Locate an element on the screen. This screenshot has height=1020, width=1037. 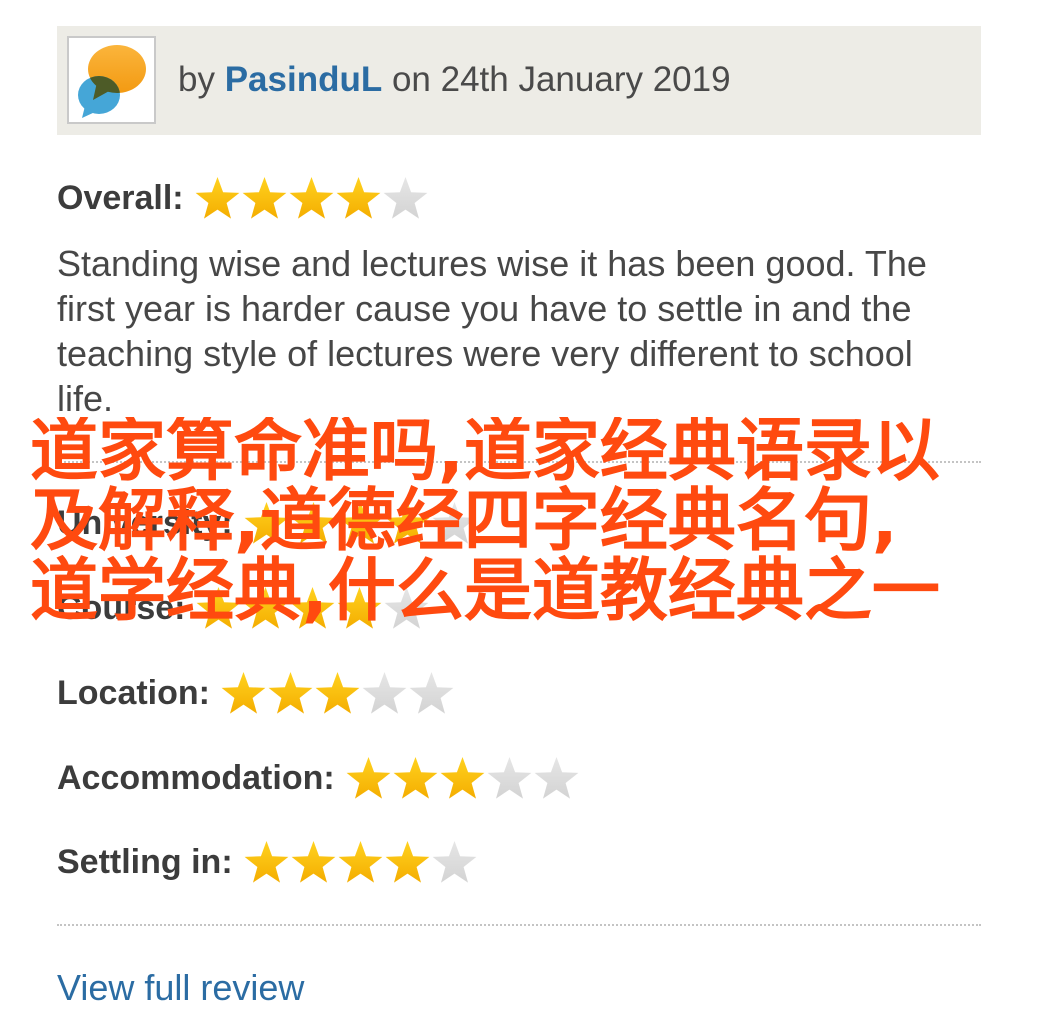
review-header: by PasinduL on 24th January 2019 is located at coordinates (519, 80).